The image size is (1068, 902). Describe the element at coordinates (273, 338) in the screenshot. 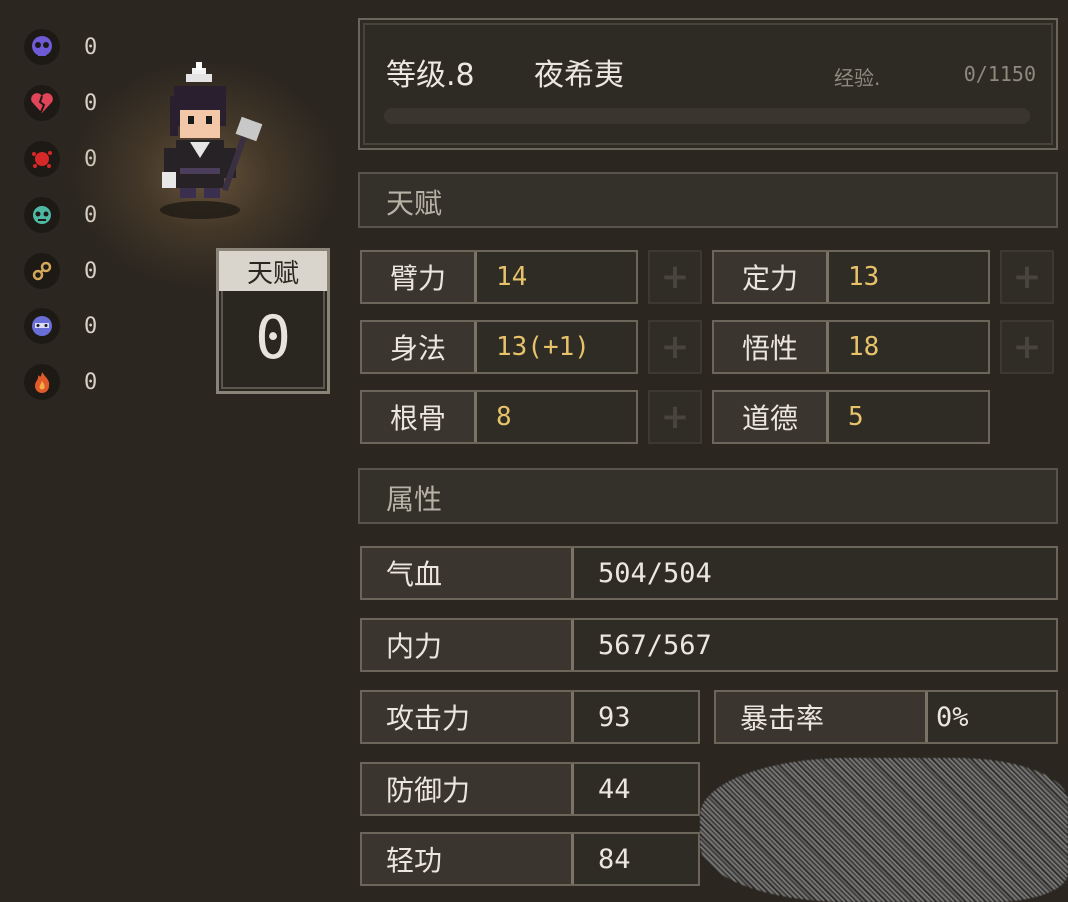

I see `talent-points-value: 0` at that location.